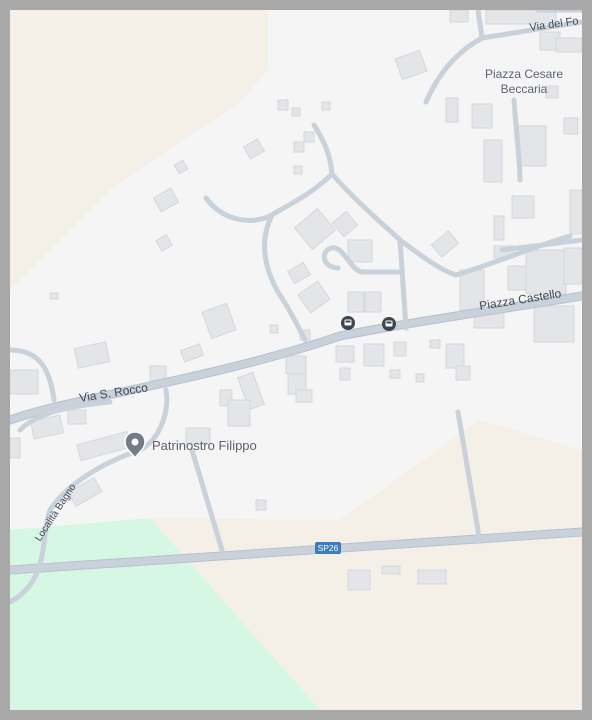  I want to click on route-shield-label: SP26, so click(328, 548).